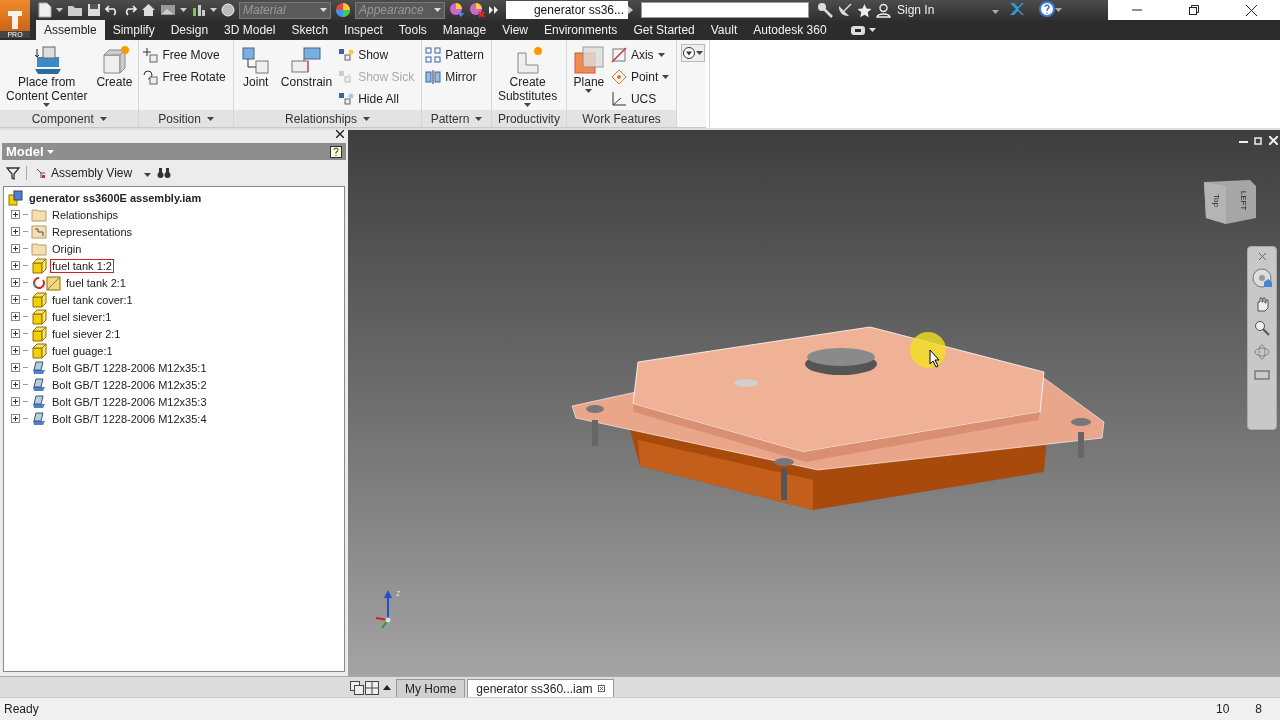 The height and width of the screenshot is (720, 1280). I want to click on zoom-icon, so click(1262, 328).